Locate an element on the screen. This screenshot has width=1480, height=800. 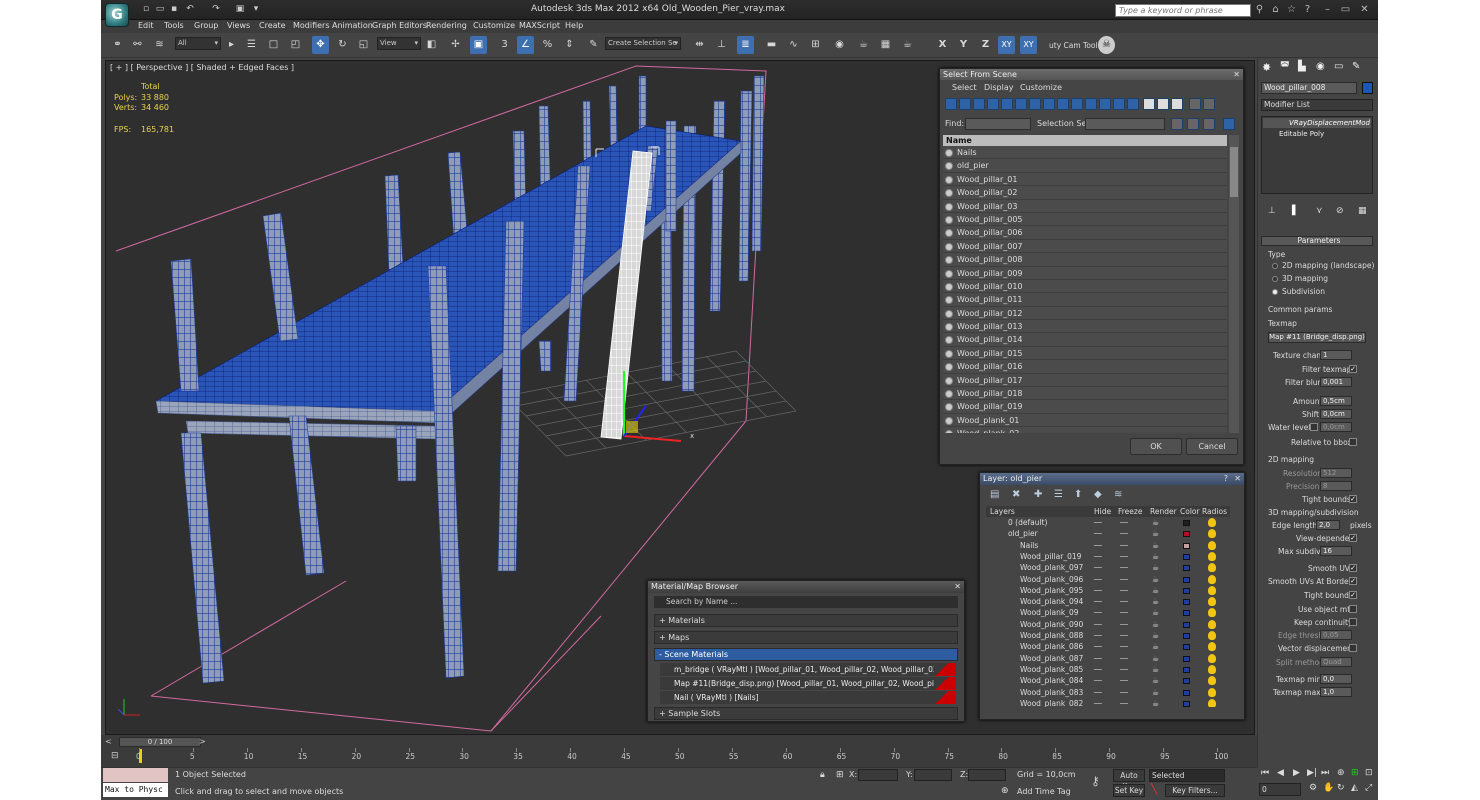
pan-icon: ✋ is located at coordinates (1328, 788).